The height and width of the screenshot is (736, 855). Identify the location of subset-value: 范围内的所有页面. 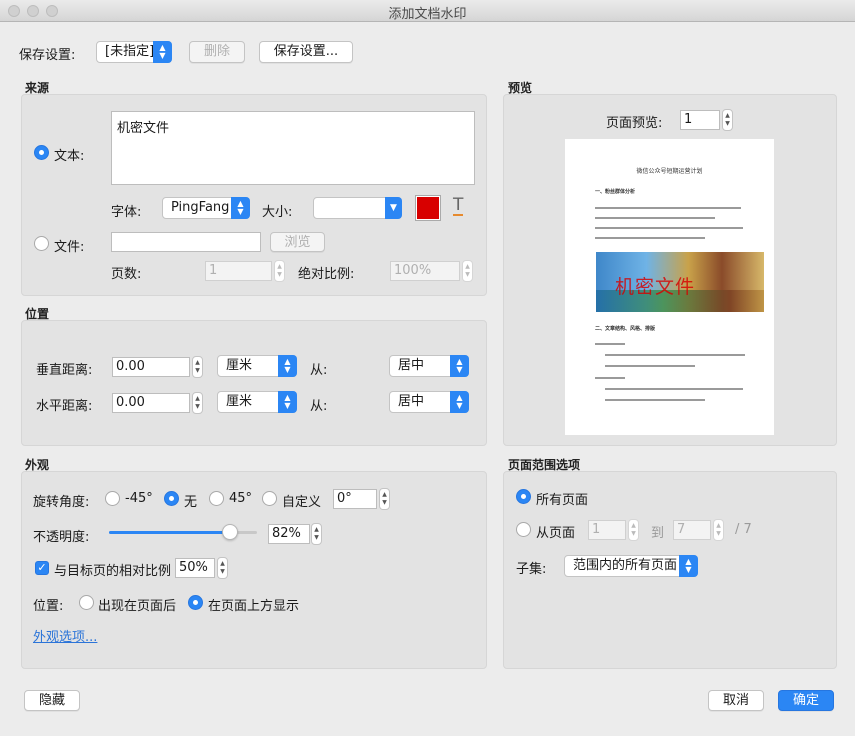
(625, 565).